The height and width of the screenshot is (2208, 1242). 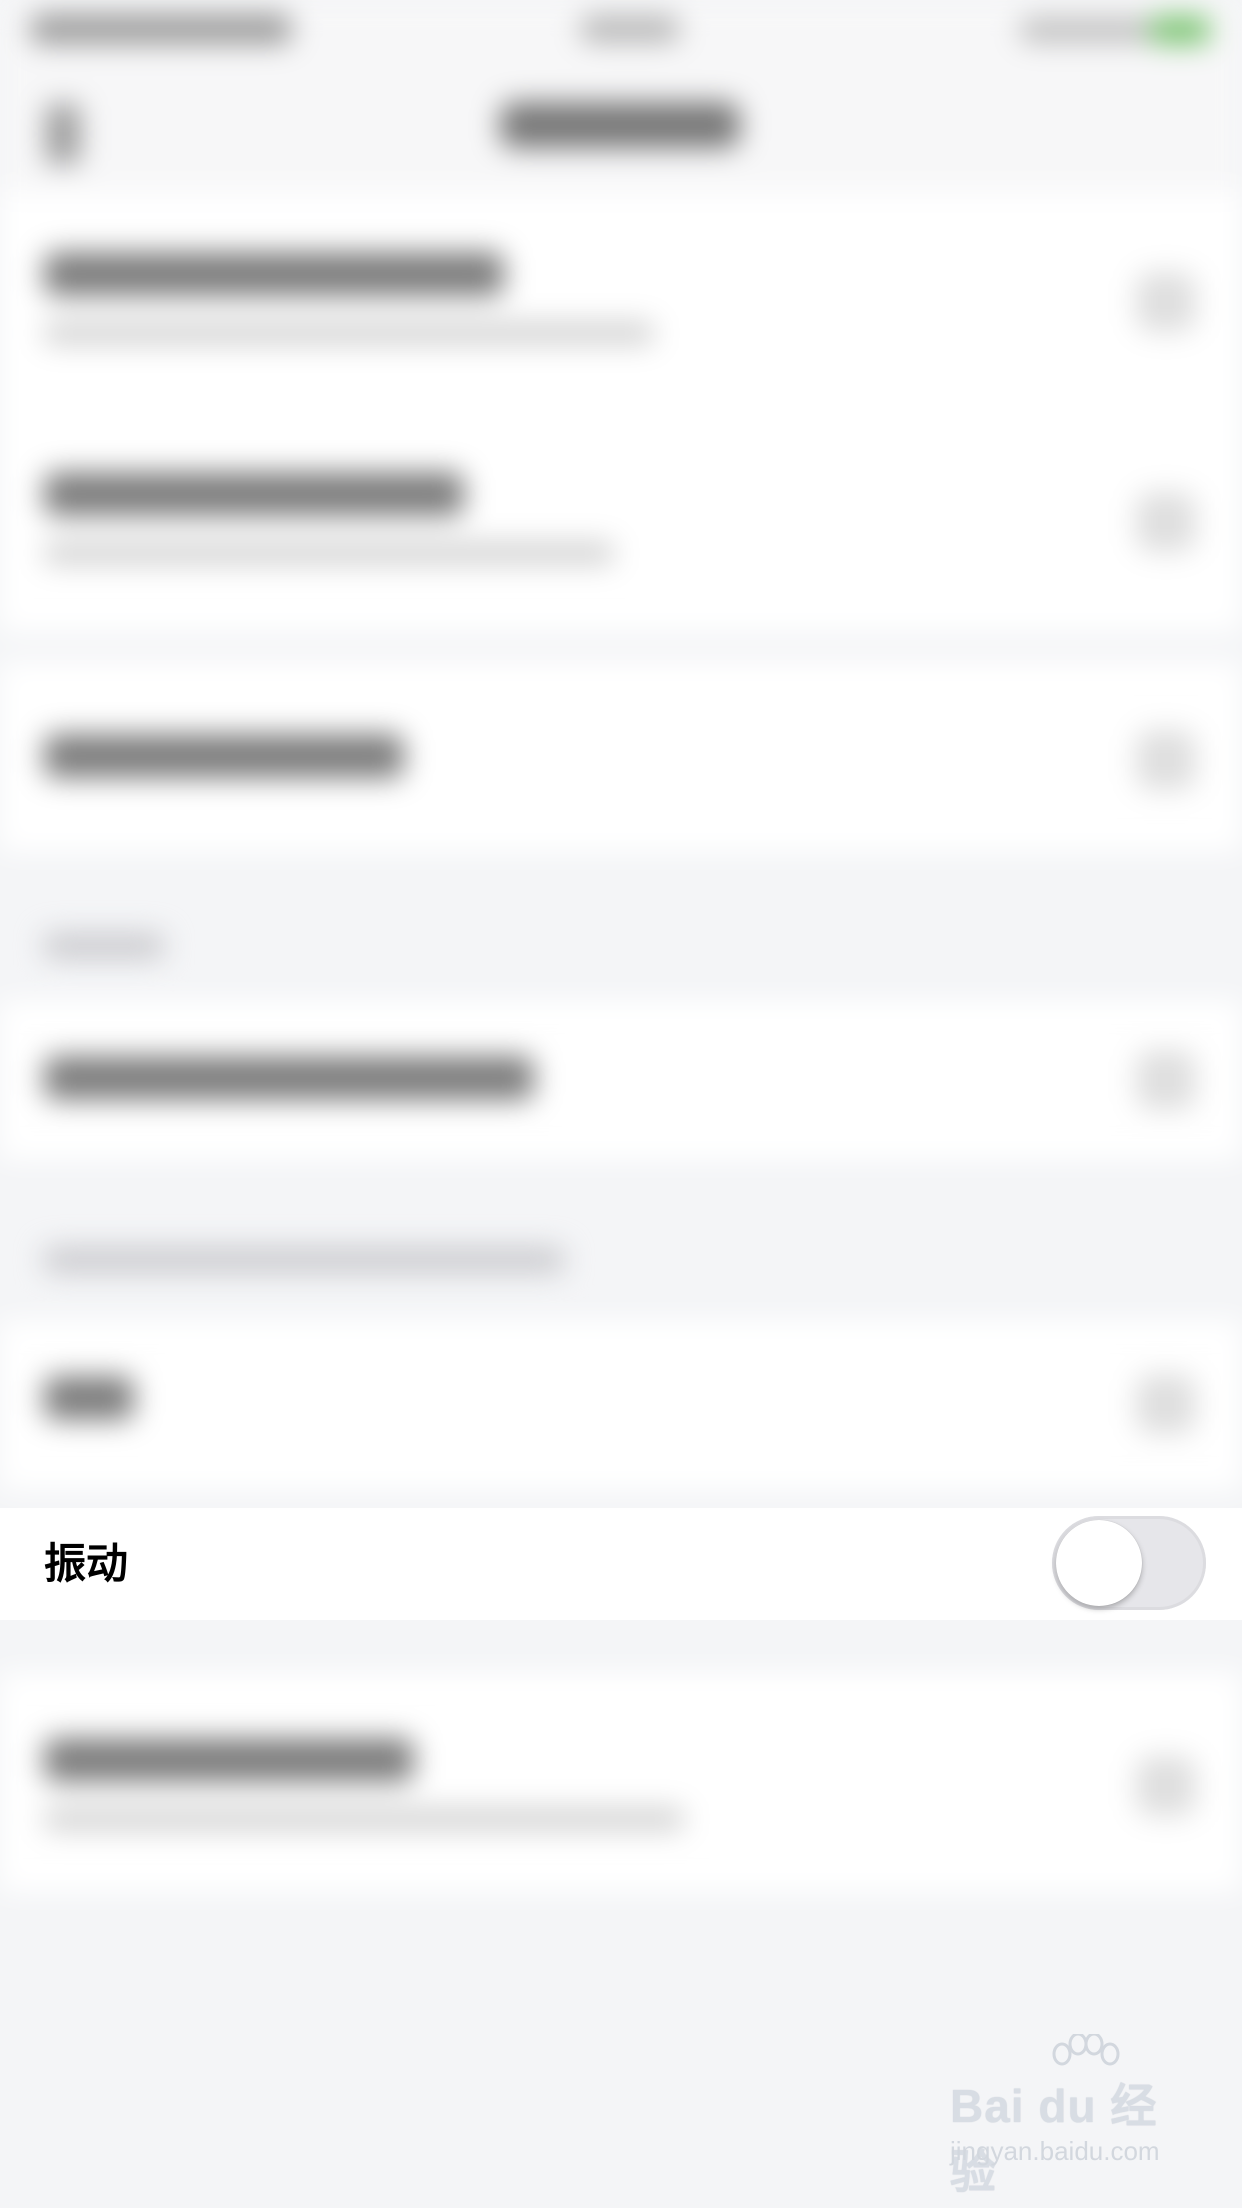 What do you see at coordinates (1099, 1563) in the screenshot?
I see `toggle-knob` at bounding box center [1099, 1563].